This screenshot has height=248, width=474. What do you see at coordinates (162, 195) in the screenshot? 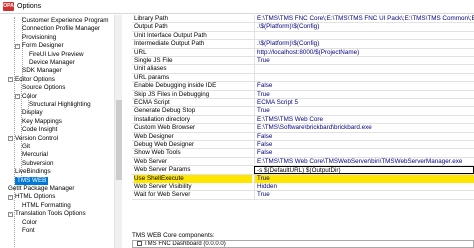
I see `property-name: Wait for Web Server` at bounding box center [162, 195].